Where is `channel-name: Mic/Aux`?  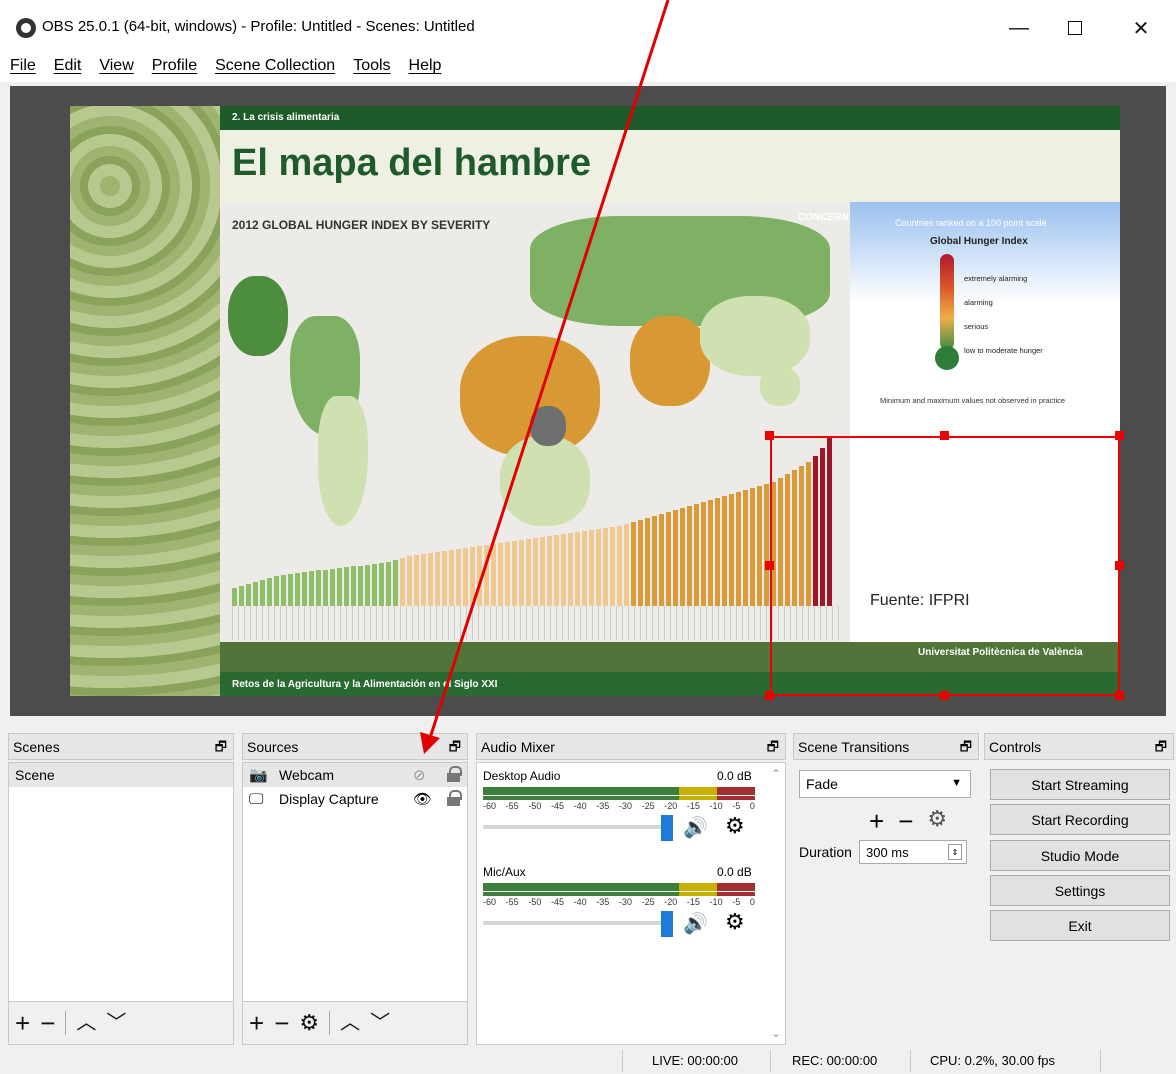 channel-name: Mic/Aux is located at coordinates (504, 872).